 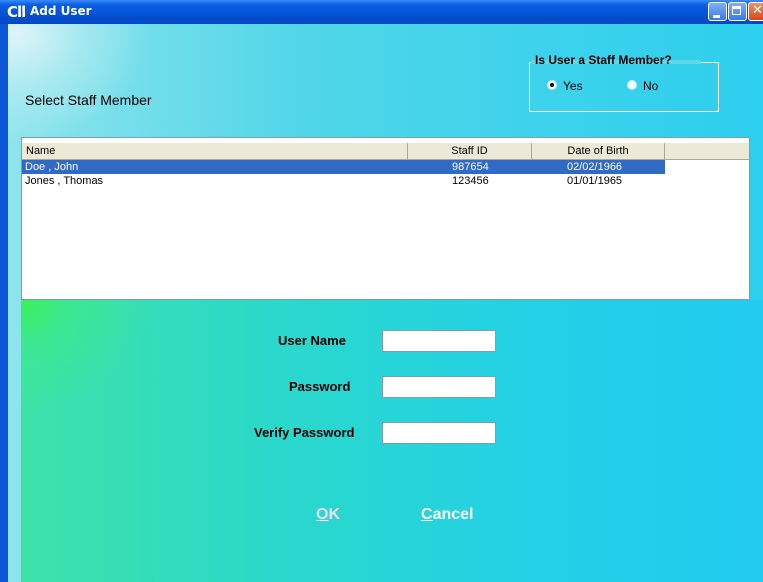 I want to click on ok-button-label: K, so click(x=334, y=514).